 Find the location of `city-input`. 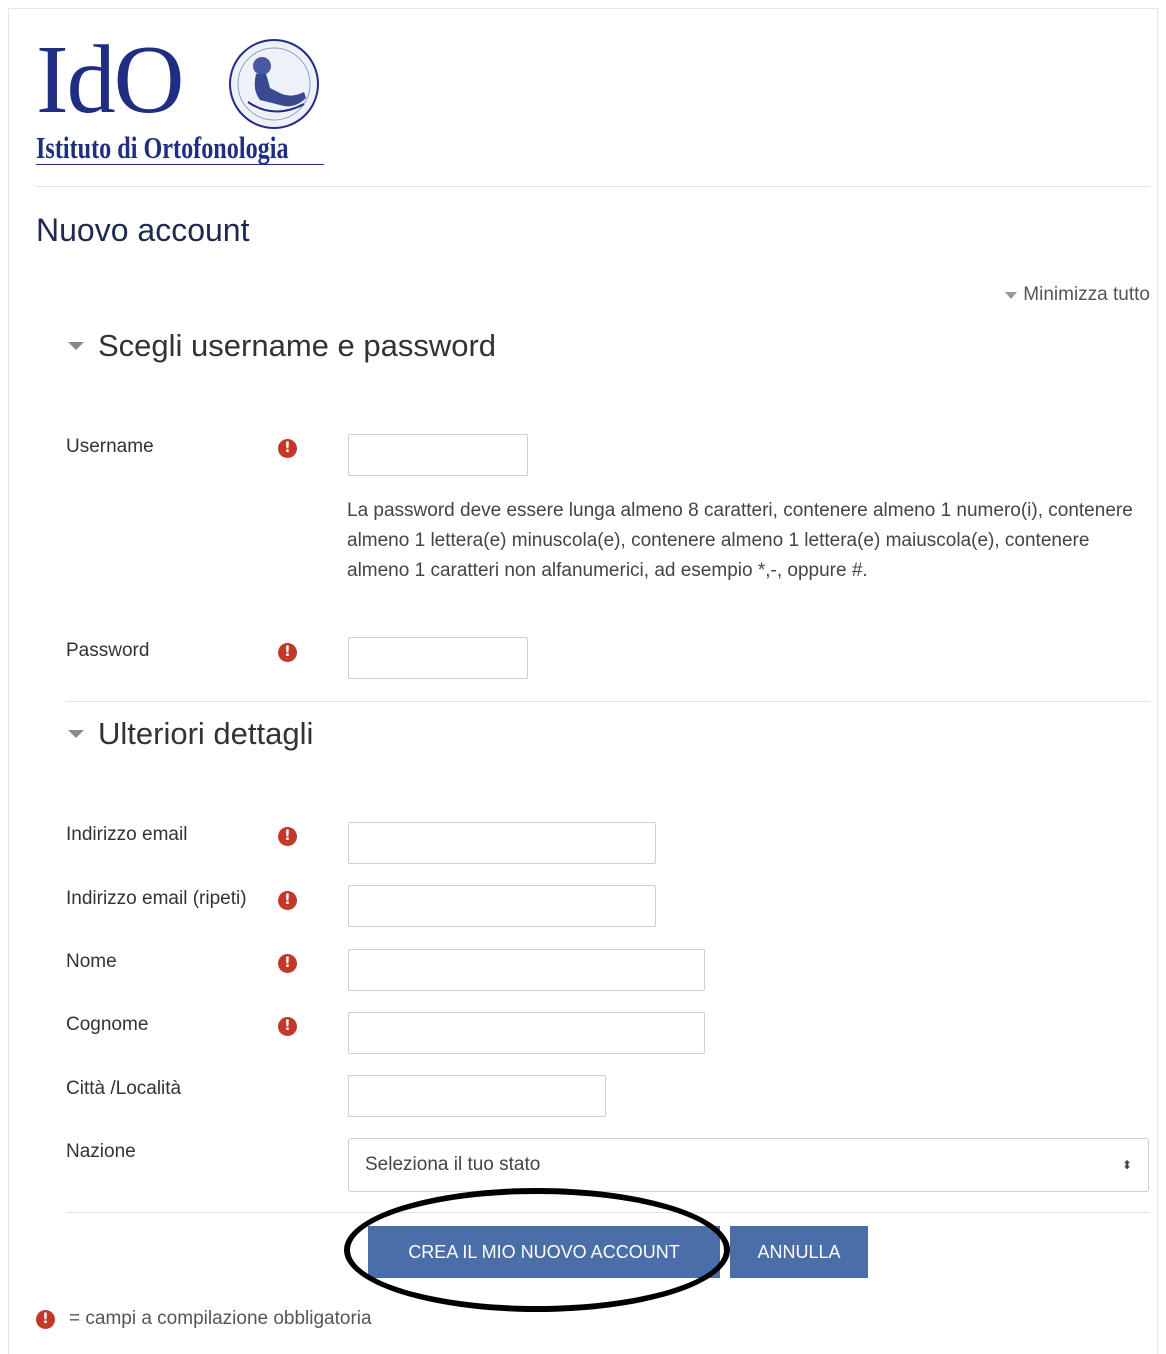

city-input is located at coordinates (477, 1096).